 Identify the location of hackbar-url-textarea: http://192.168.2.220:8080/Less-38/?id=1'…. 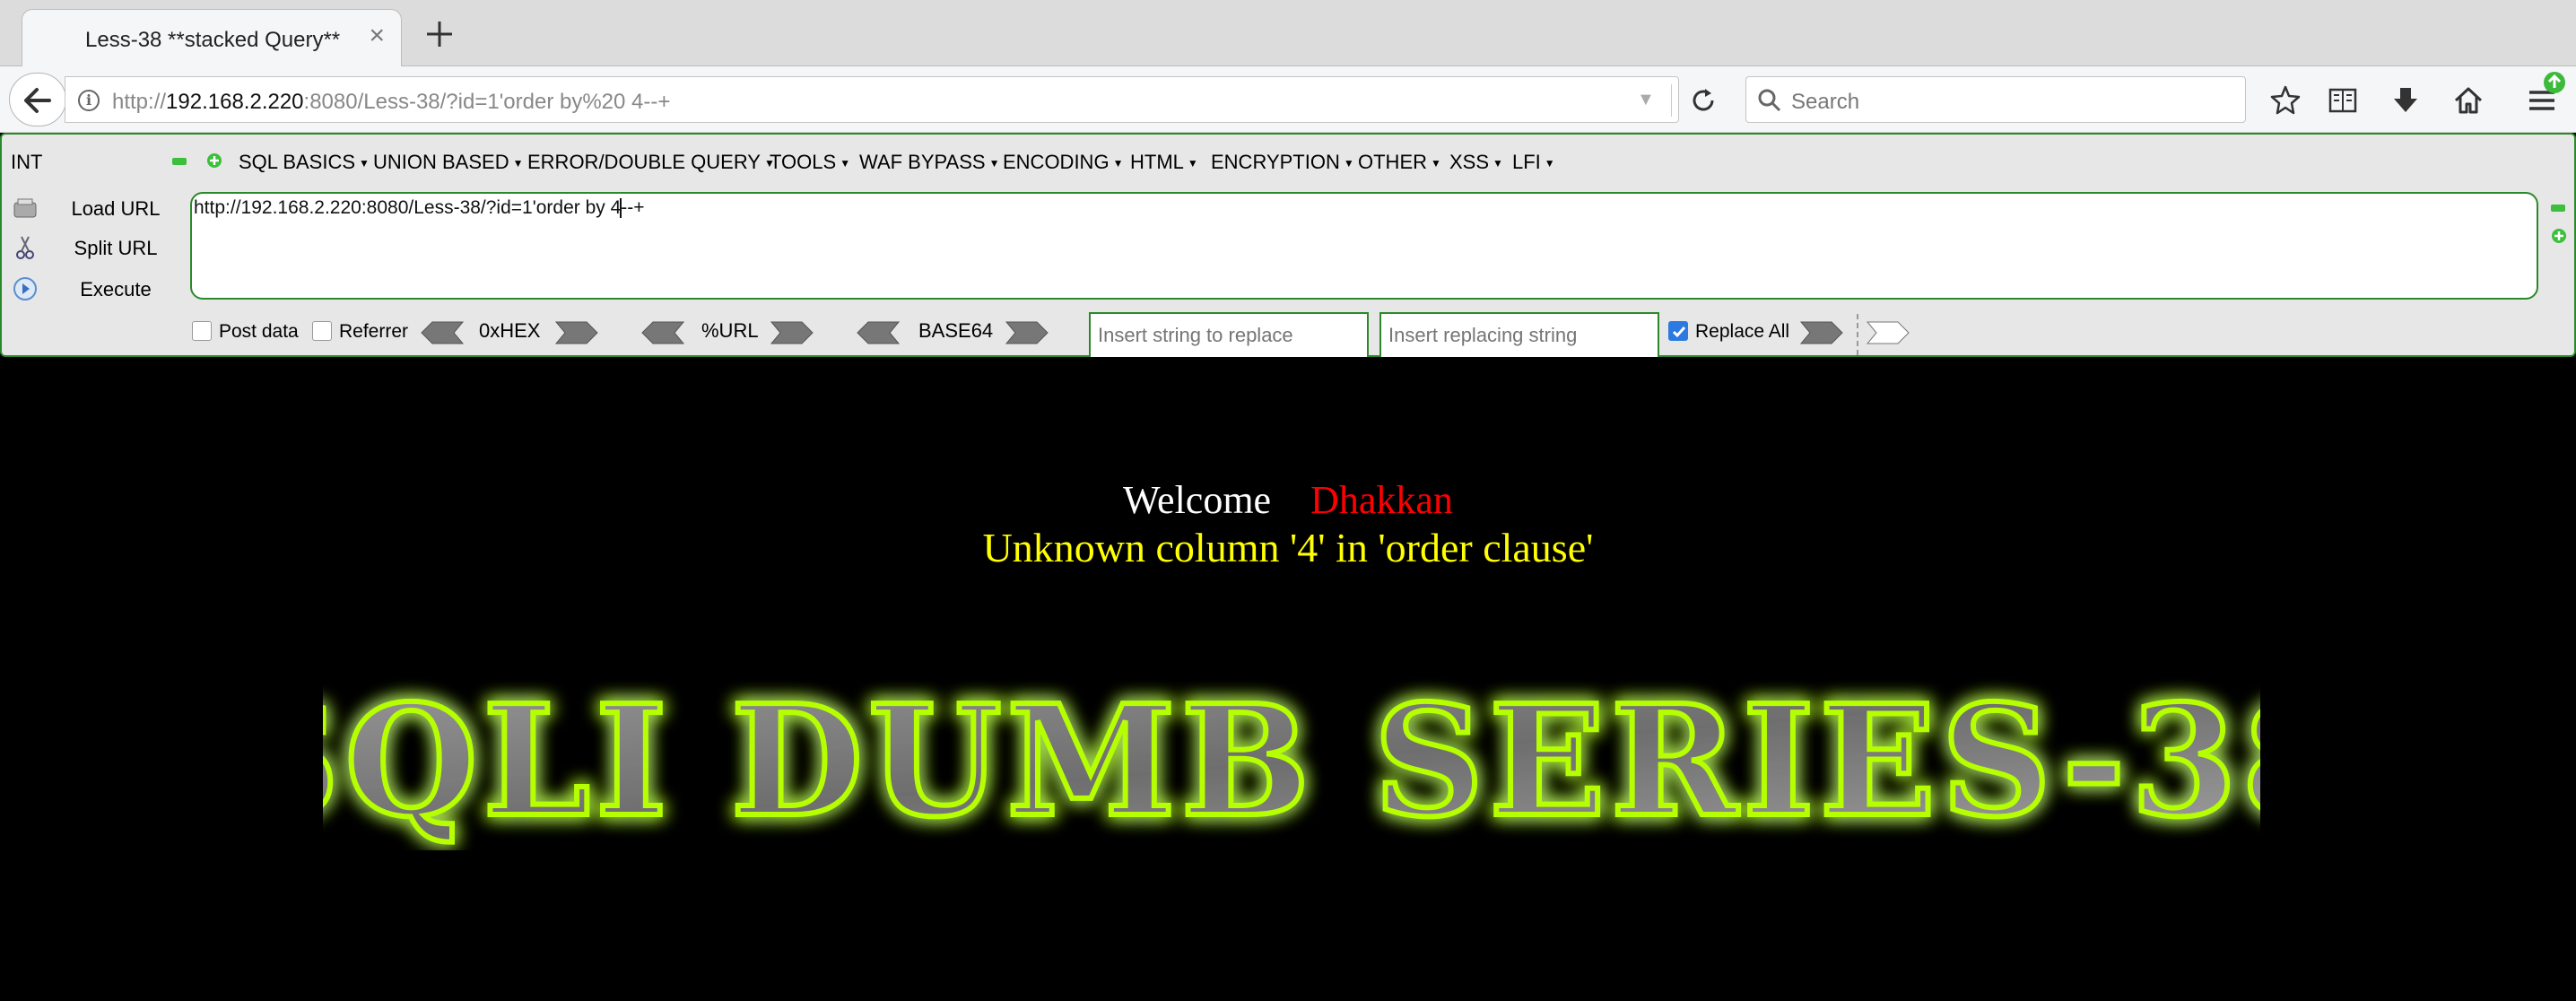
(1364, 246).